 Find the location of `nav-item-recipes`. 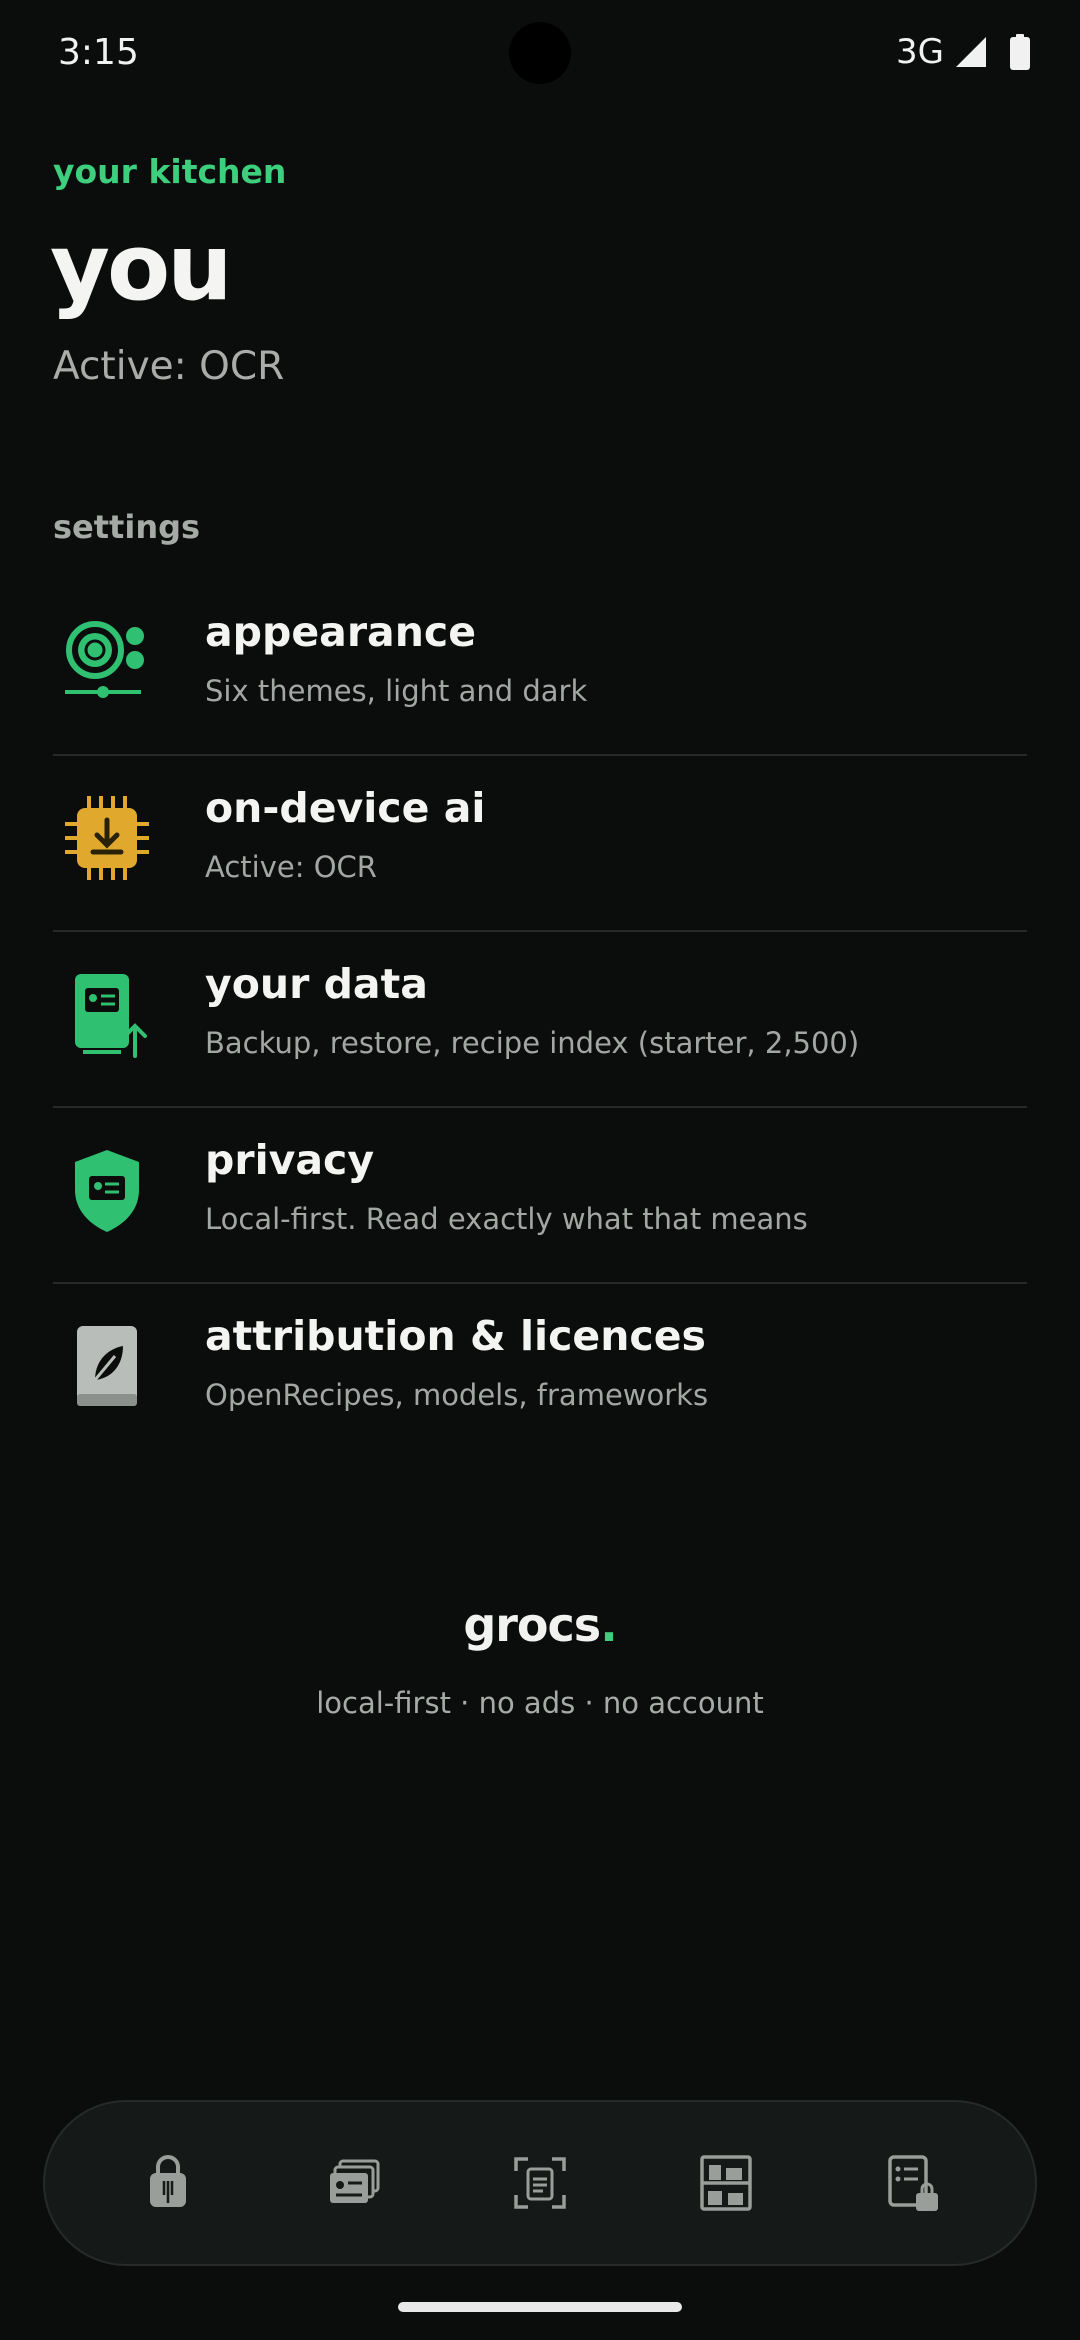

nav-item-recipes is located at coordinates (354, 2183).